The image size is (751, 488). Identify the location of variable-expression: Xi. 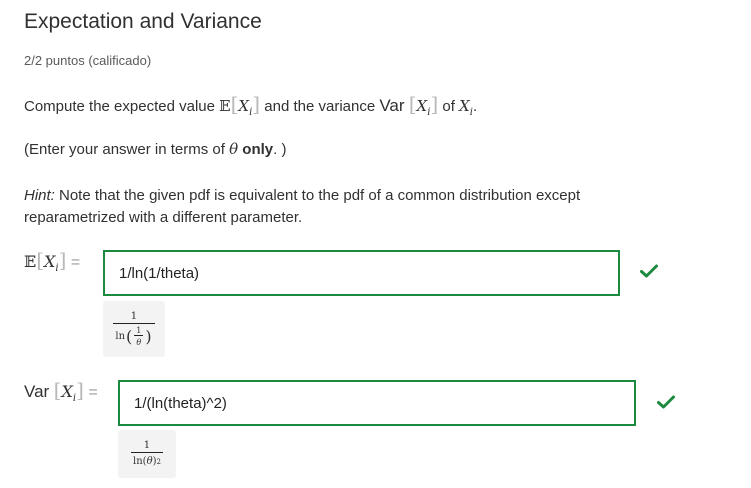
(466, 107).